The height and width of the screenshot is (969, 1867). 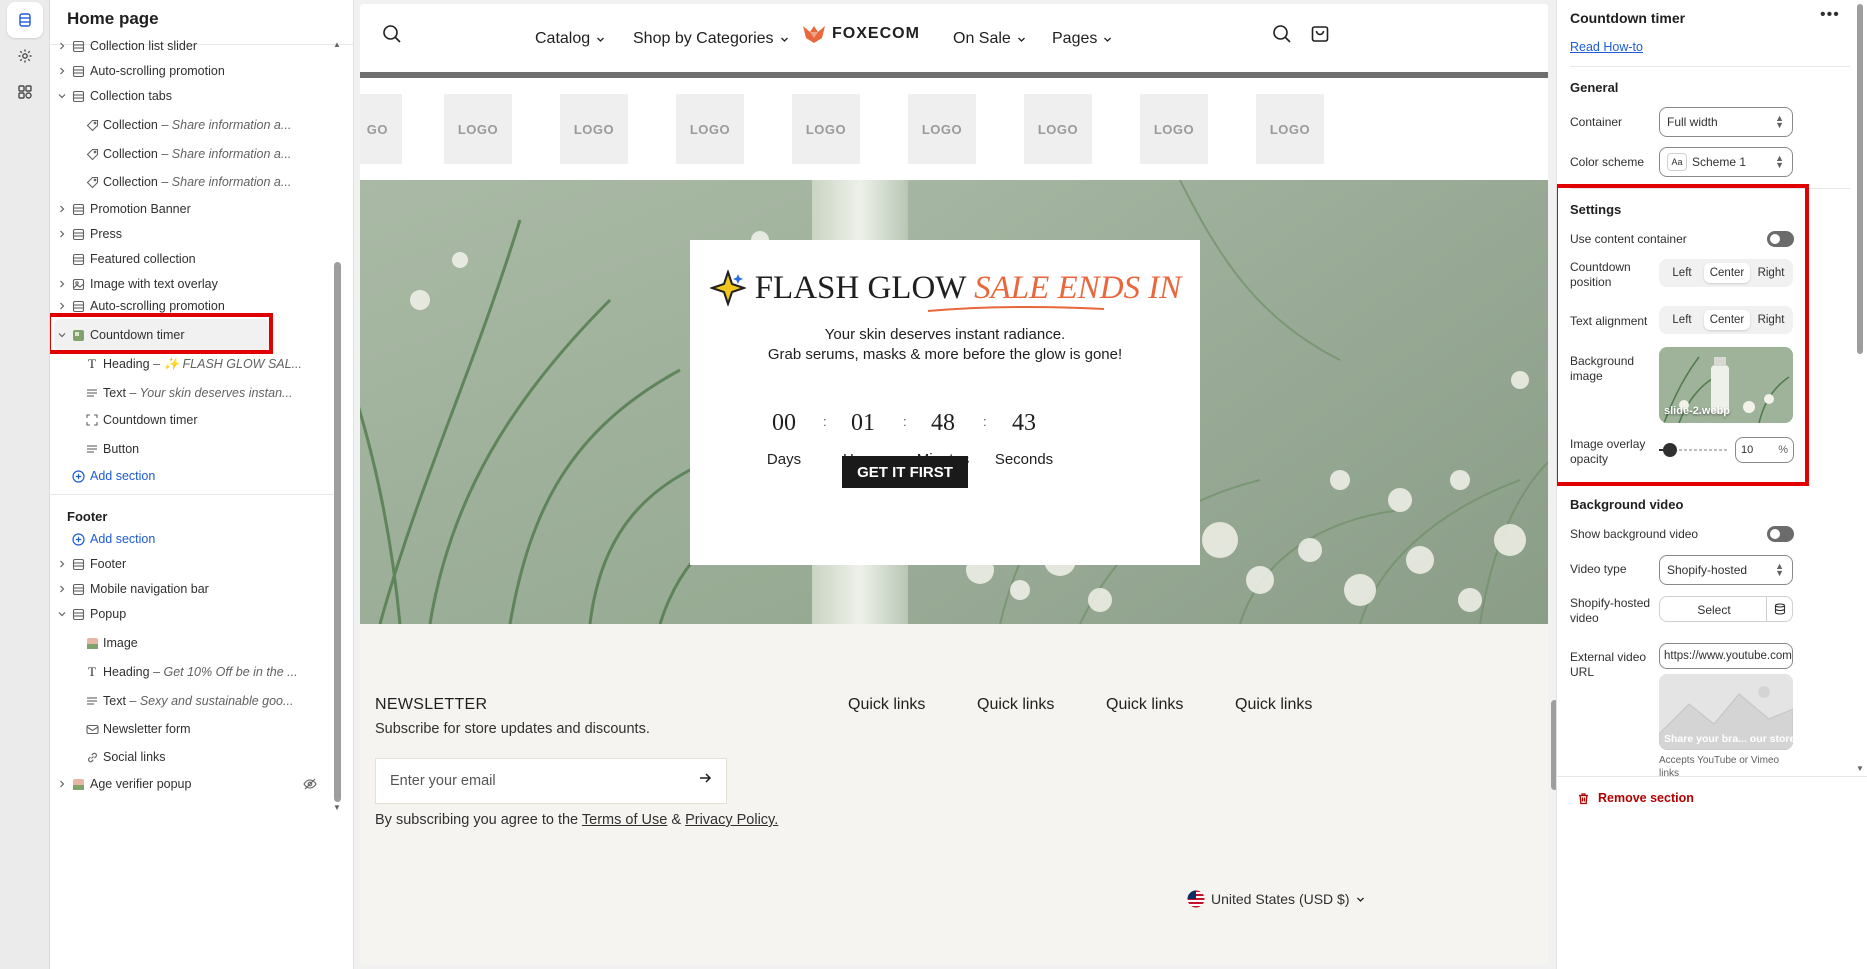 I want to click on hero-heading: FLASH GLOW SALE ENDS IN, so click(x=945, y=288).